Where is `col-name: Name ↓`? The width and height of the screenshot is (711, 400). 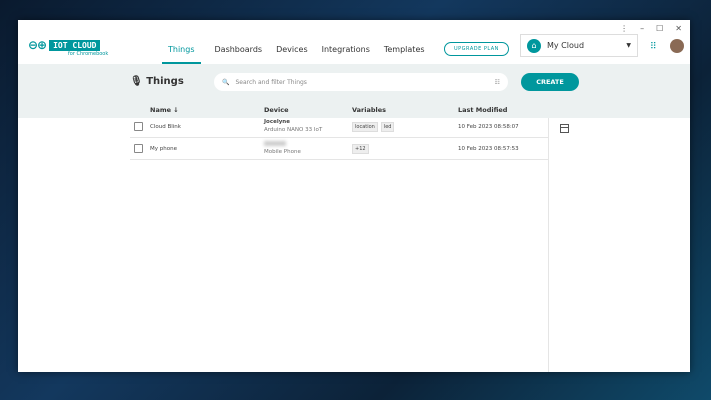 col-name: Name ↓ is located at coordinates (164, 110).